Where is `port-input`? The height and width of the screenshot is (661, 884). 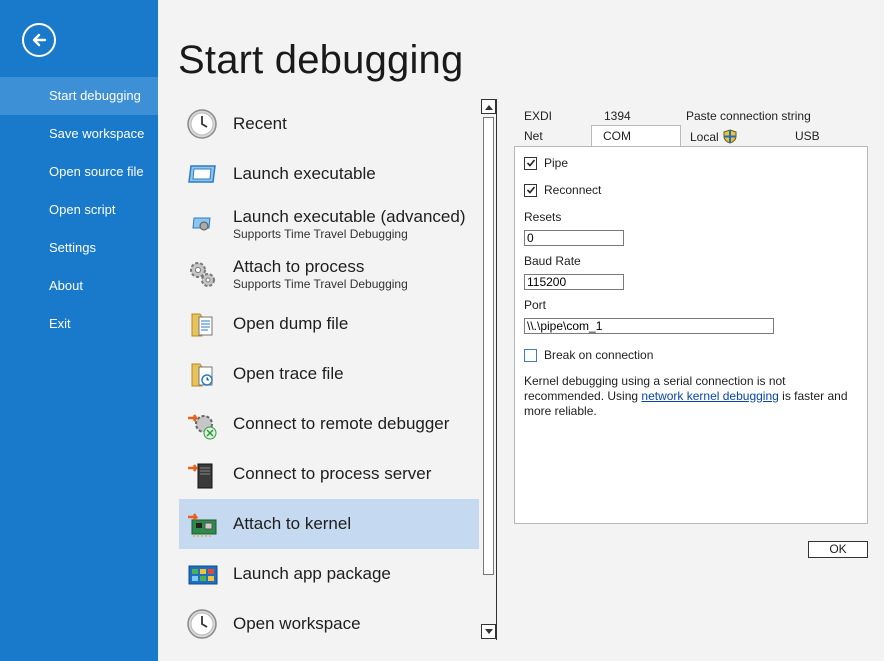
port-input is located at coordinates (649, 326).